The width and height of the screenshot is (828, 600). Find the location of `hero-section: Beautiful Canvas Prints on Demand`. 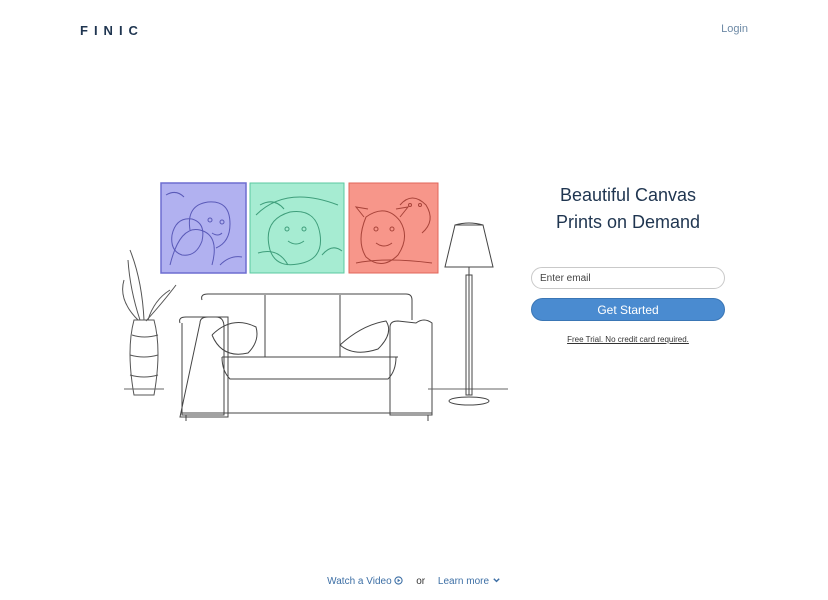

hero-section: Beautiful Canvas Prints on Demand is located at coordinates (628, 209).